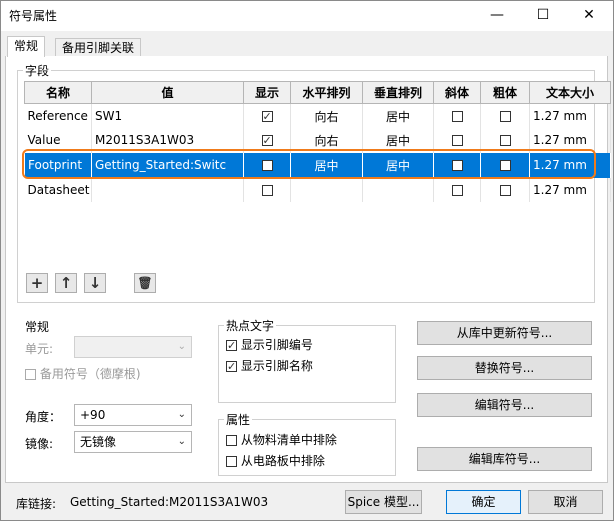 Image resolution: width=614 pixels, height=521 pixels. I want to click on column-header-italic: 斜体, so click(457, 92).